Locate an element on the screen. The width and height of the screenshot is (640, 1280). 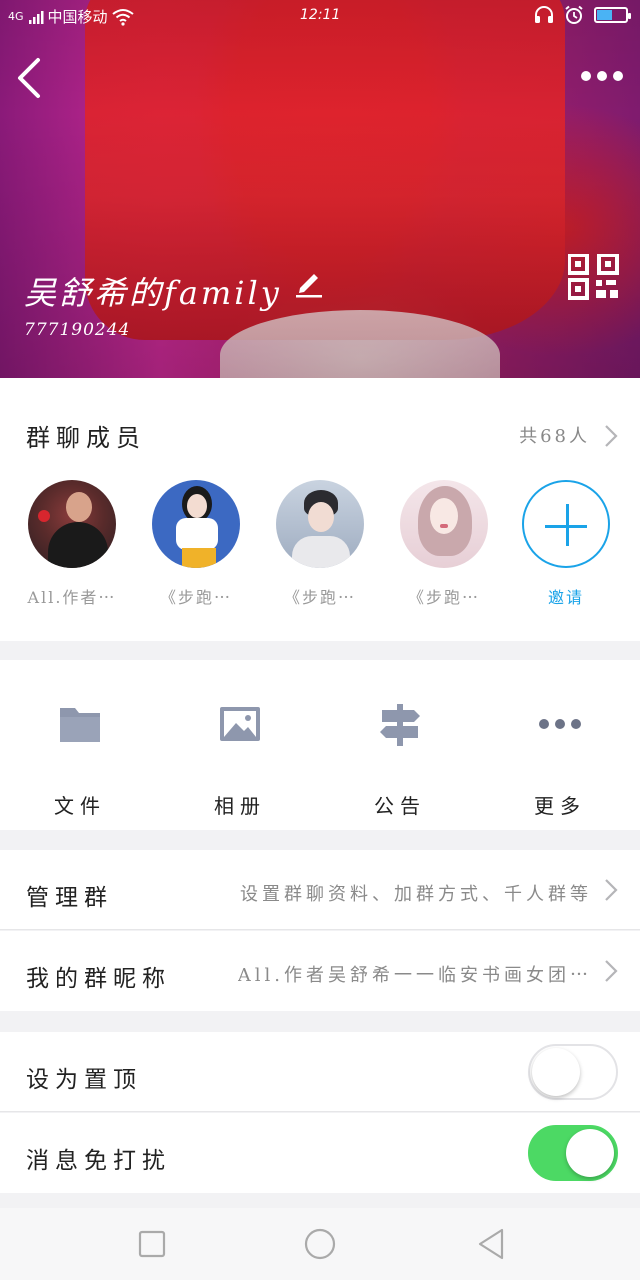
invite-label: 邀请 is located at coordinates (565, 597).